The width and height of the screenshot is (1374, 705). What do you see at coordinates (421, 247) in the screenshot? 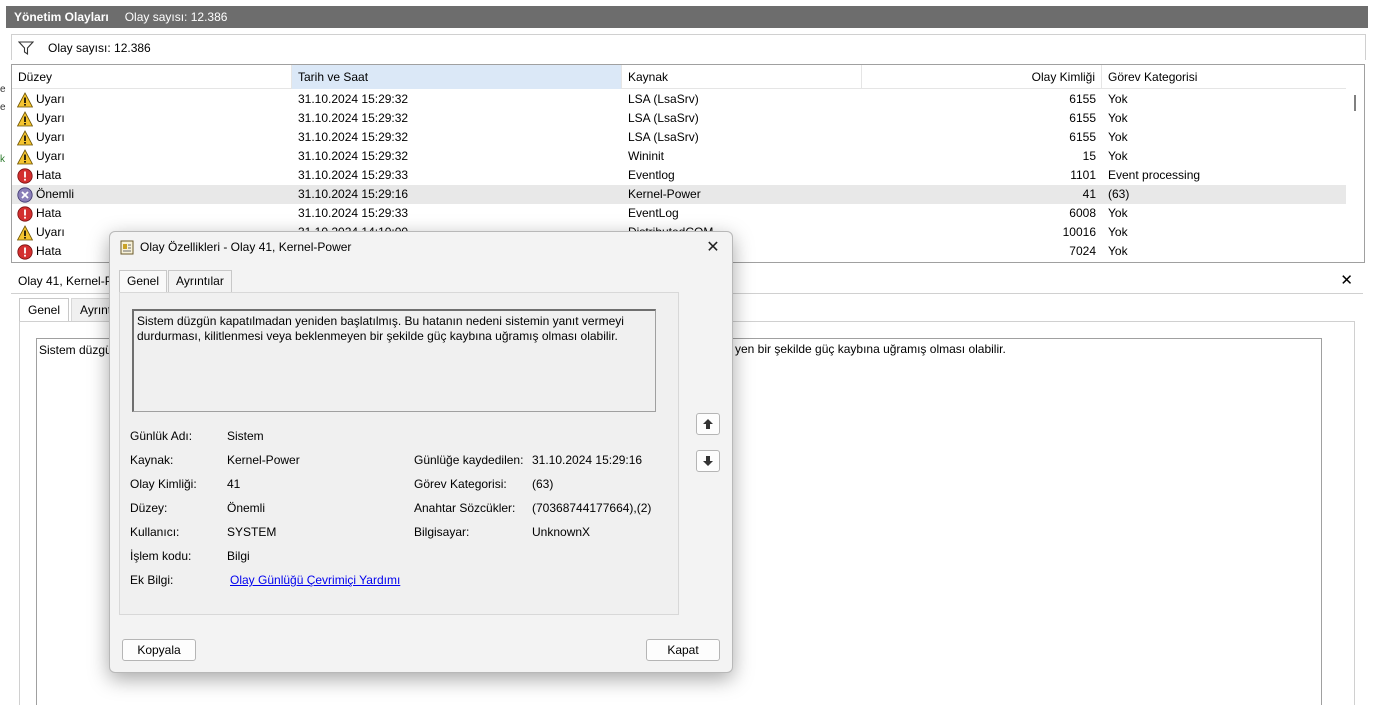
I see `dialog-title-bar: Olay Özellikleri - Olay 41, Kernel-Power` at bounding box center [421, 247].